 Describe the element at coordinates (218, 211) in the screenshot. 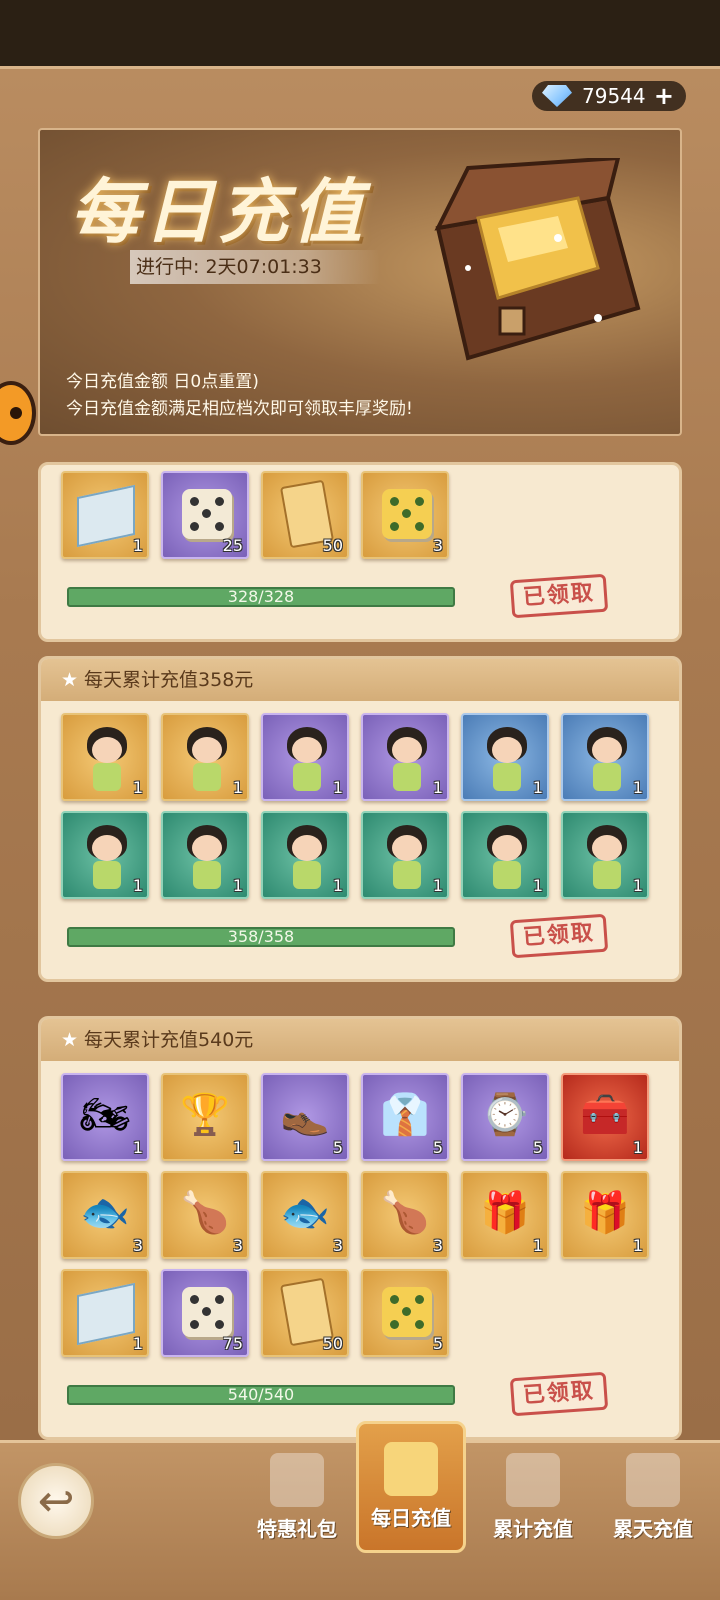

I see `banner-title: 每日充值` at that location.